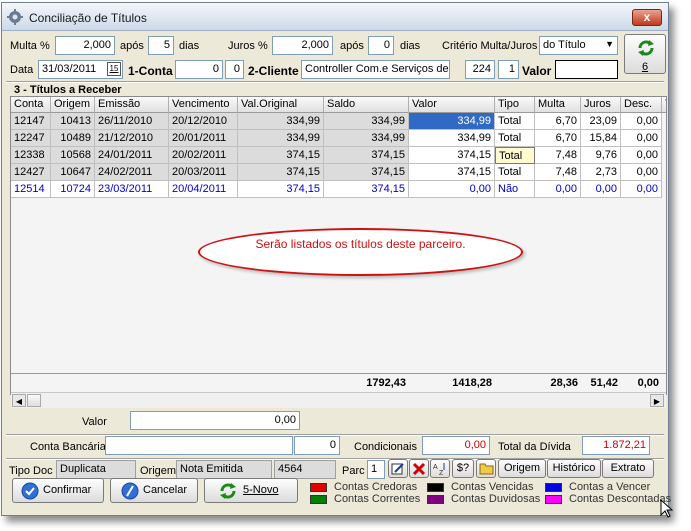 Image resolution: width=691 pixels, height=531 pixels. I want to click on bottom-valor-input: 0,00, so click(215, 420).